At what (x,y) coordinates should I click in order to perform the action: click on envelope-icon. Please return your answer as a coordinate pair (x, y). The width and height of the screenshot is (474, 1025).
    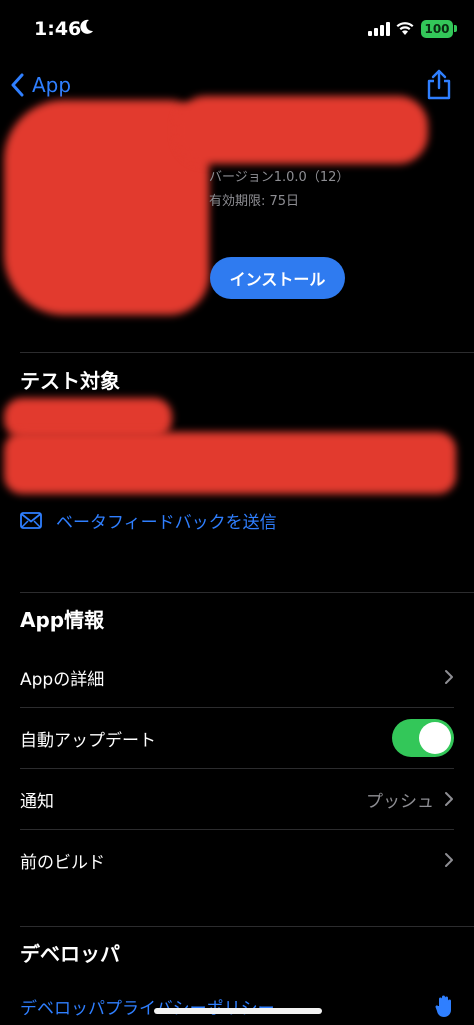
    Looking at the image, I should click on (31, 520).